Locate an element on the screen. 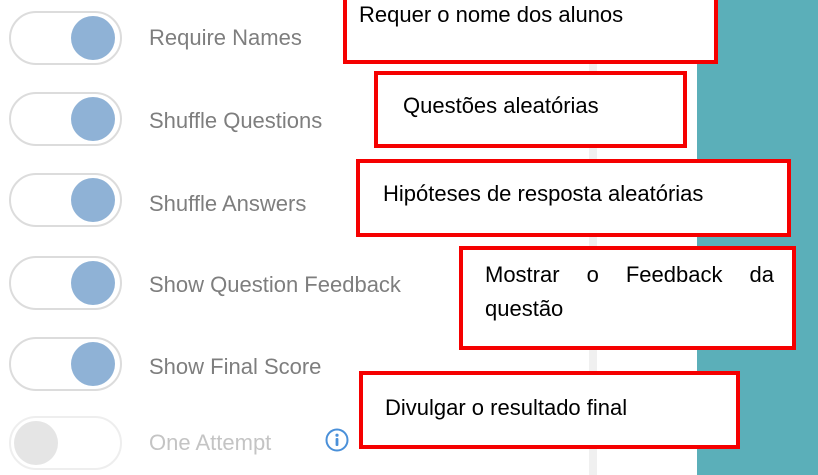 This screenshot has height=475, width=818. one-attempt-toggle is located at coordinates (65, 443).